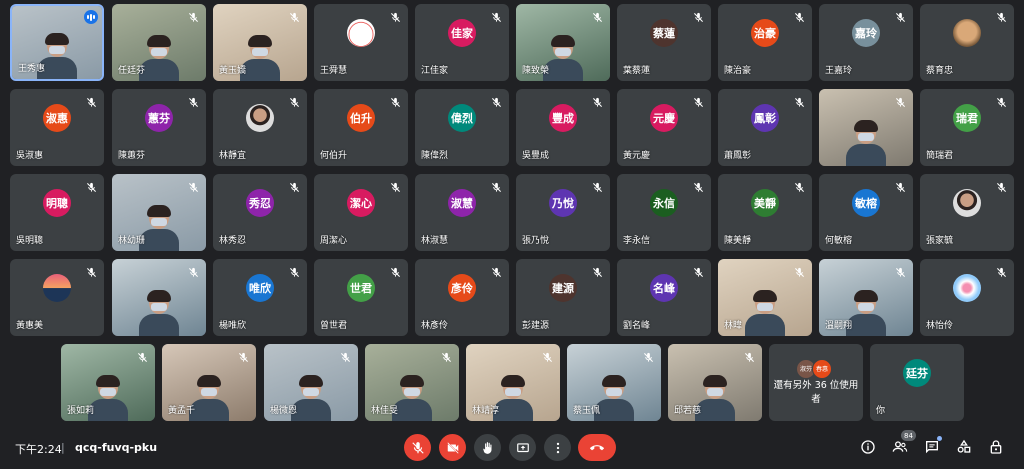 The height and width of the screenshot is (469, 1024). I want to click on participant-tile: 名峰 劉名峰, so click(664, 297).